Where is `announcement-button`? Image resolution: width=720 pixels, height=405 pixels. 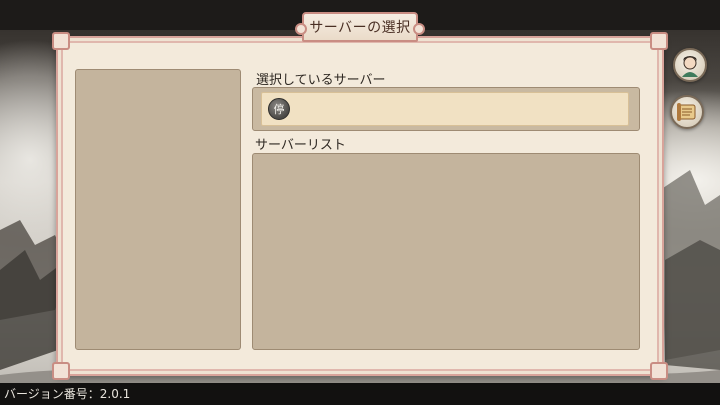
announcement-button is located at coordinates (687, 112).